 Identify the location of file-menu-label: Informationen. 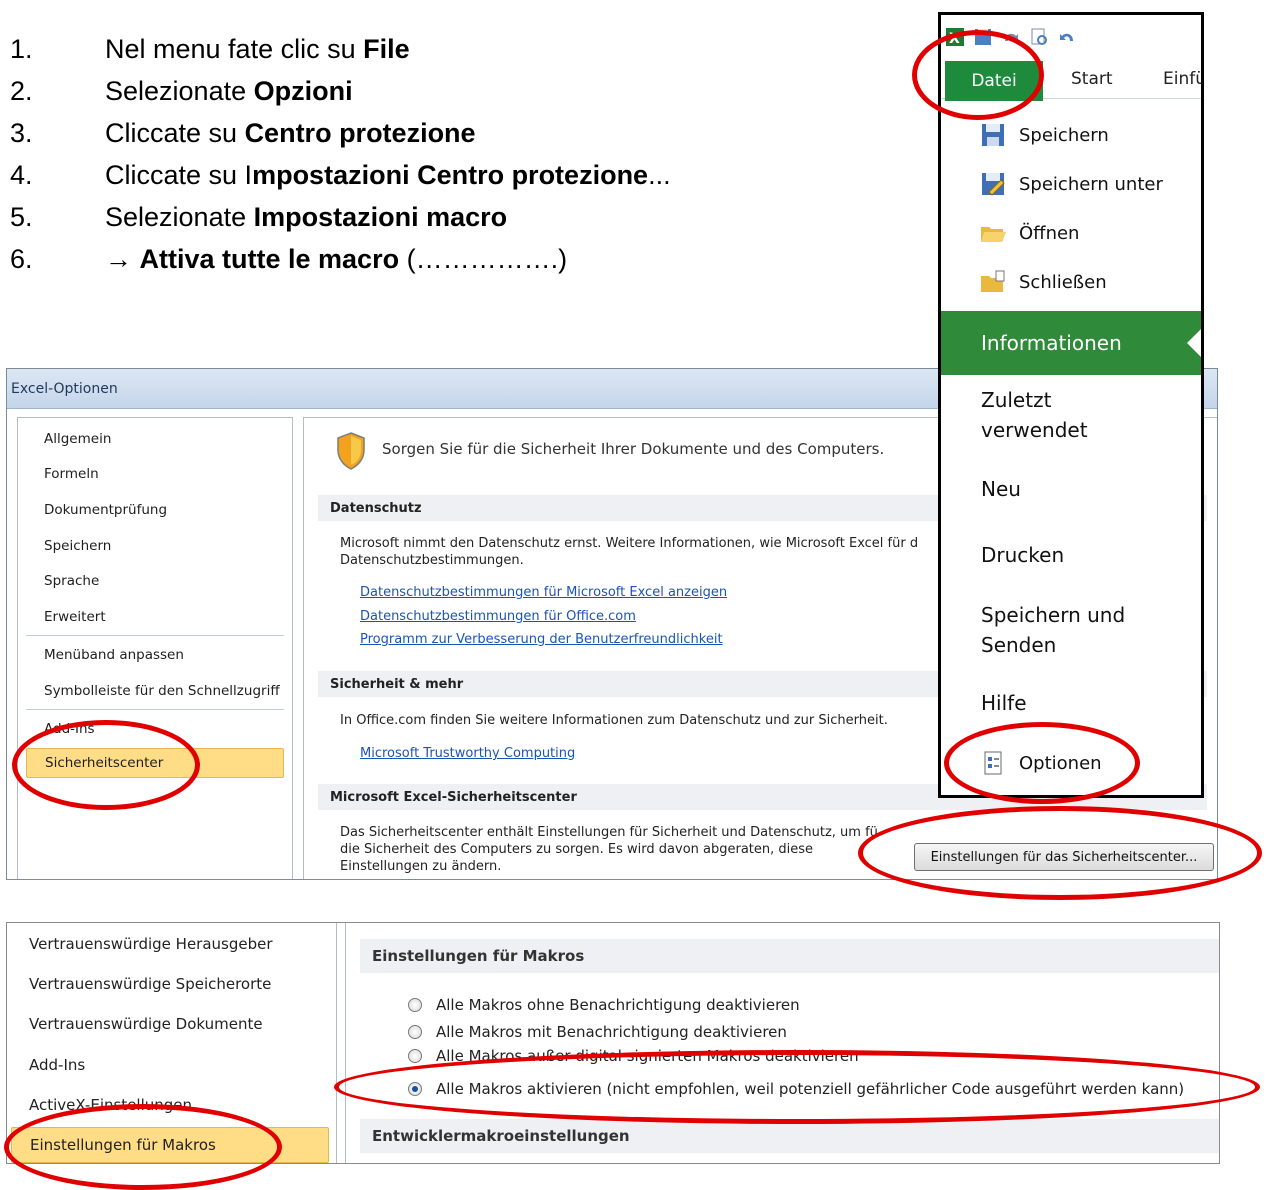
(1051, 343).